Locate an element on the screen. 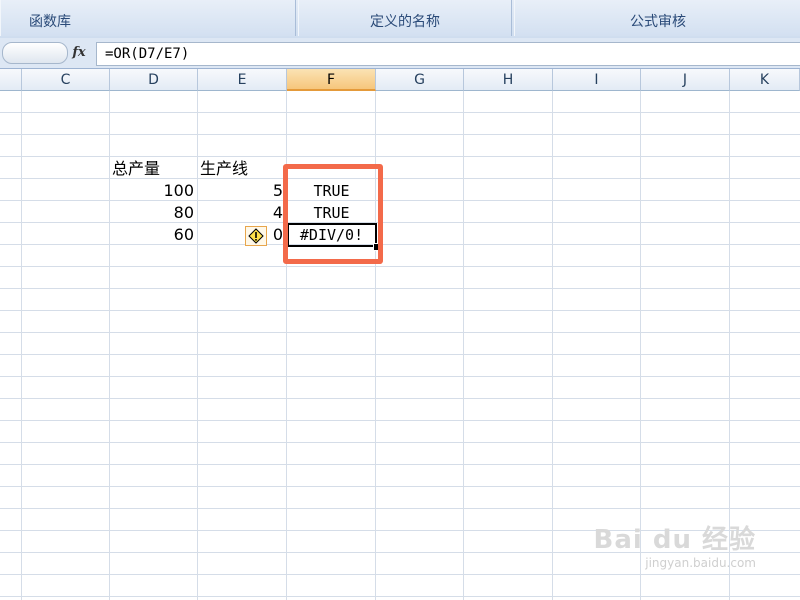 The height and width of the screenshot is (600, 800). cell-E5: 生产线 is located at coordinates (224, 169).